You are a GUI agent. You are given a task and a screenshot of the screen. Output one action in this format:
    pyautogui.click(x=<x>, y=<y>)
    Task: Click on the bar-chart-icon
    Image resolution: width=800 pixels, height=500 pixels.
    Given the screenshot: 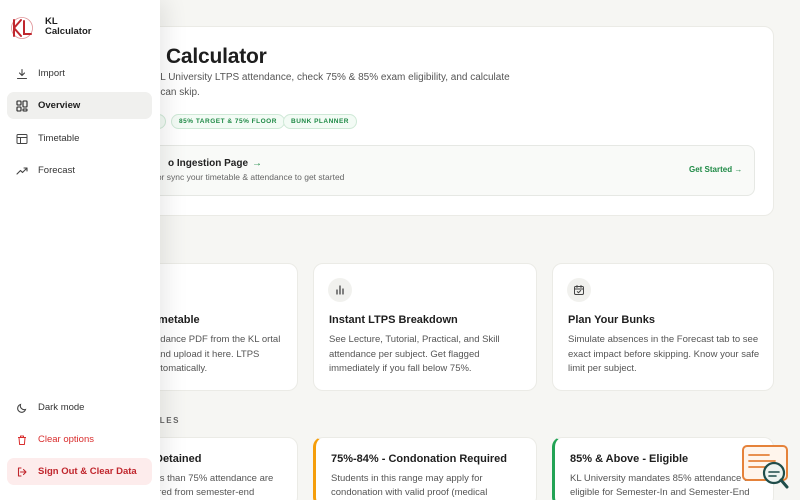 What is the action you would take?
    pyautogui.click(x=340, y=290)
    